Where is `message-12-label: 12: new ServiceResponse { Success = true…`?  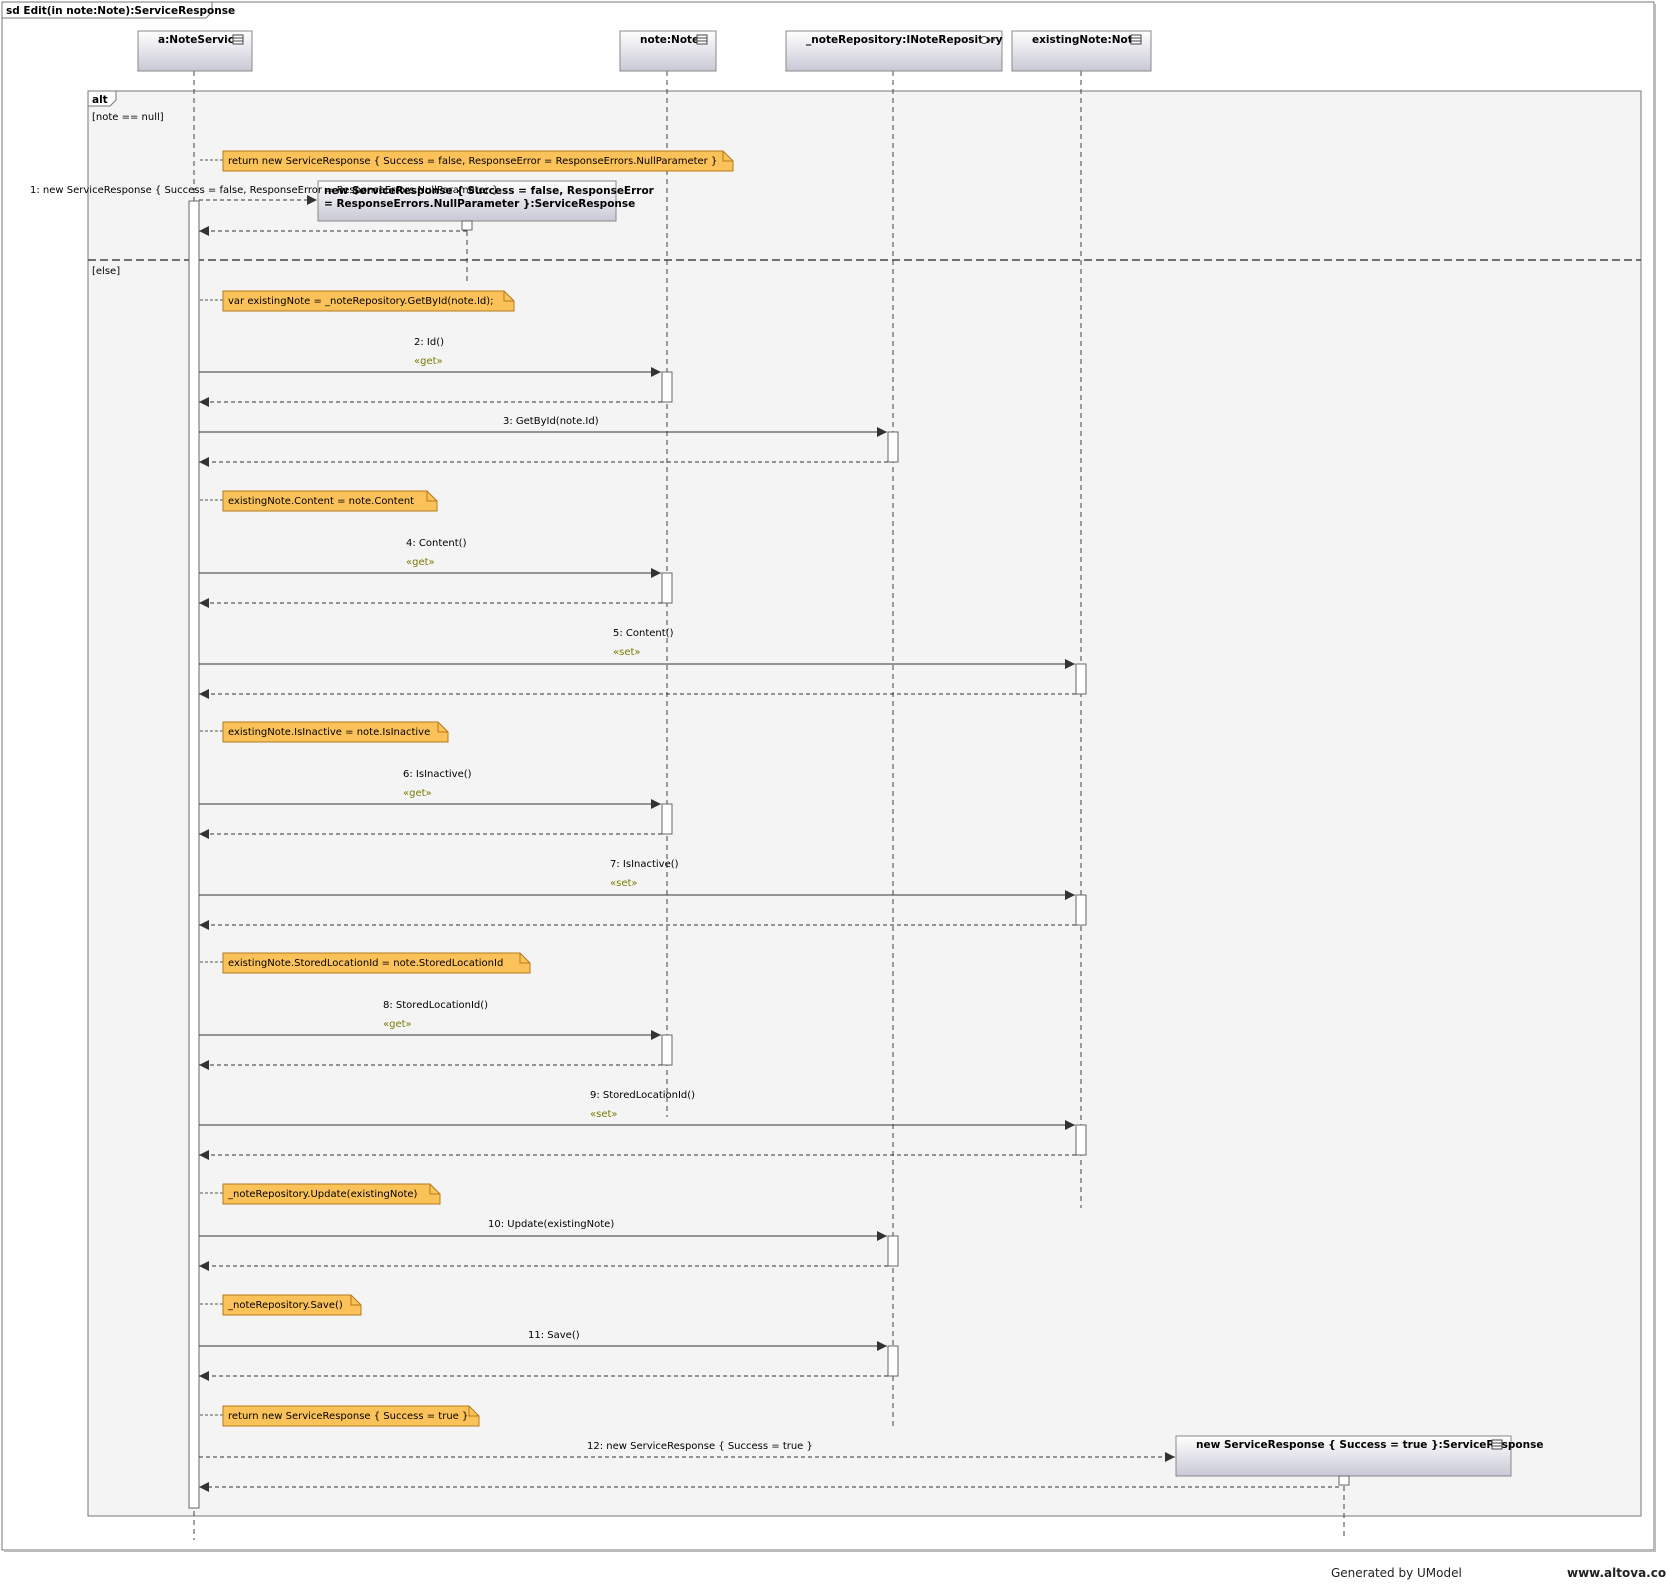
message-12-label: 12: new ServiceResponse { Success = true… is located at coordinates (700, 1446).